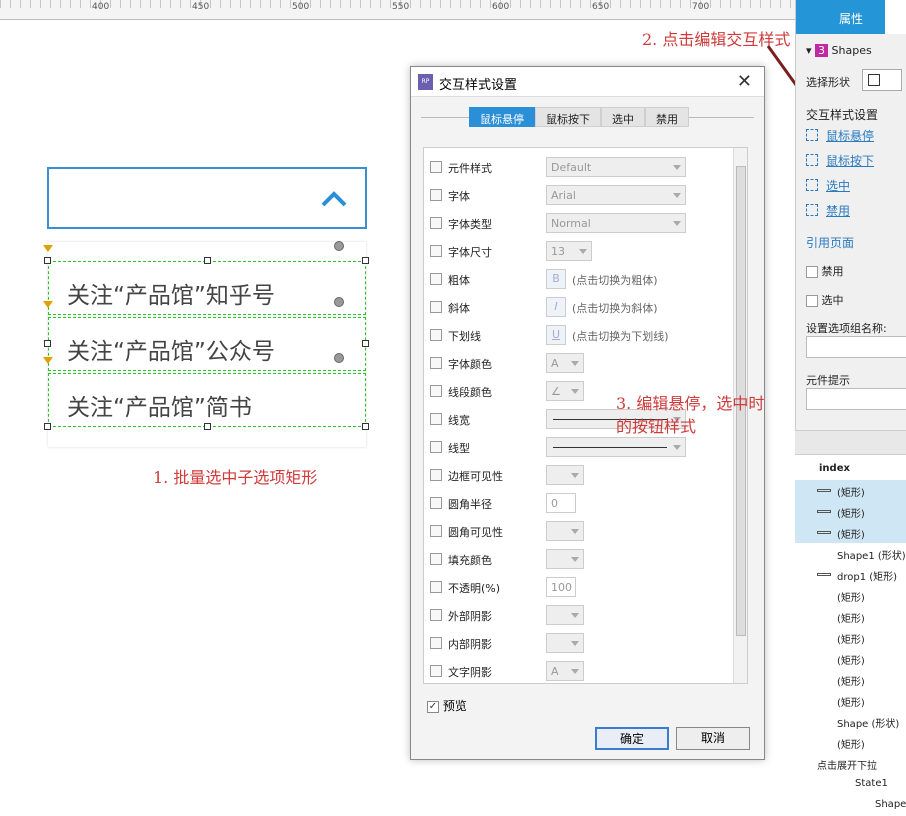 This screenshot has width=906, height=816. I want to click on ref-page-link: 引用页面, so click(830, 242).